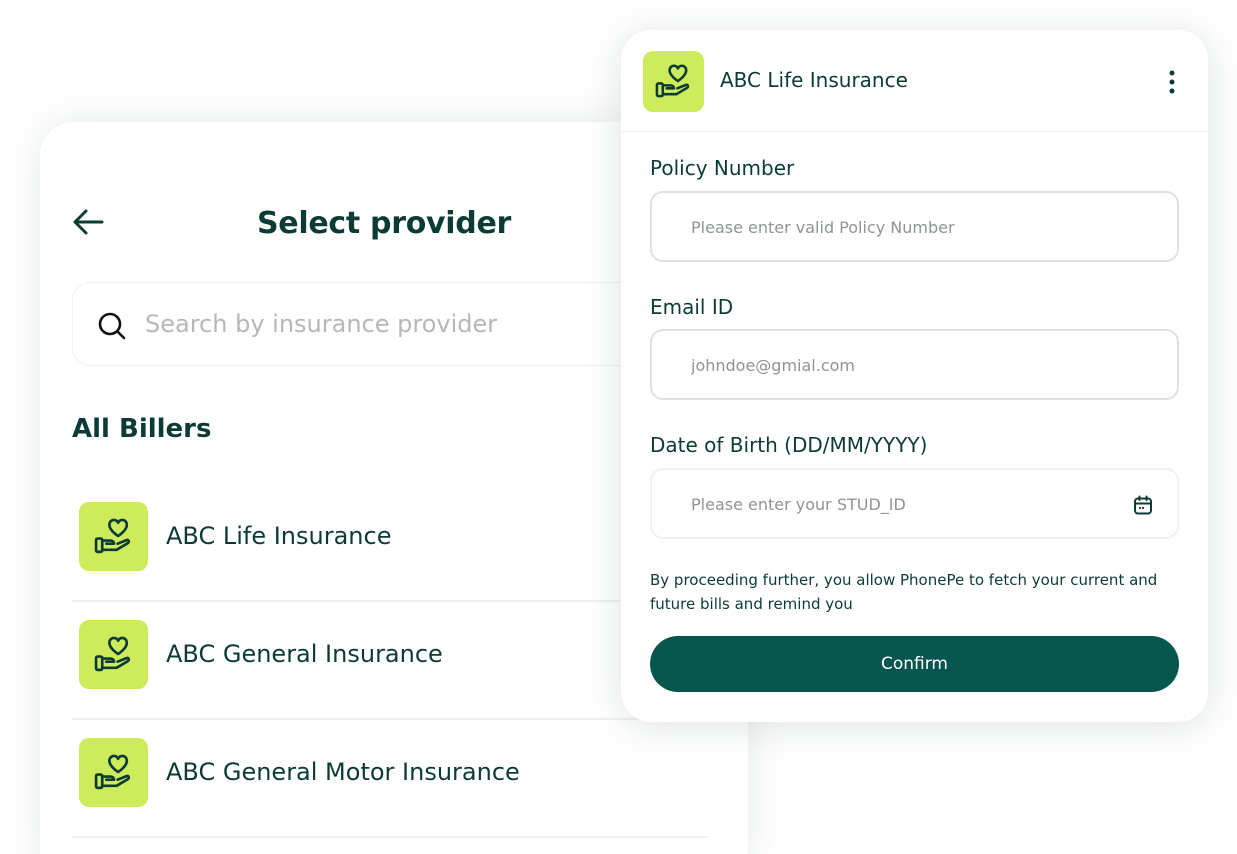 This screenshot has width=1237, height=854. I want to click on confirm-button: Confirm, so click(914, 664).